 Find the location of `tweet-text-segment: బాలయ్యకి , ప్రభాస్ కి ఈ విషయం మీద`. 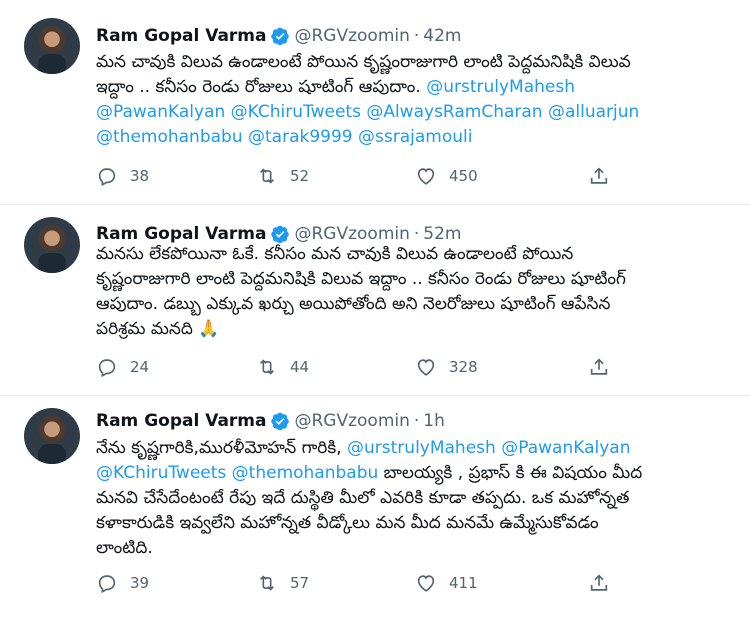

tweet-text-segment: బాలయ్యకి , ప్రభాస్ కి ఈ విషయం మీద is located at coordinates (510, 473).